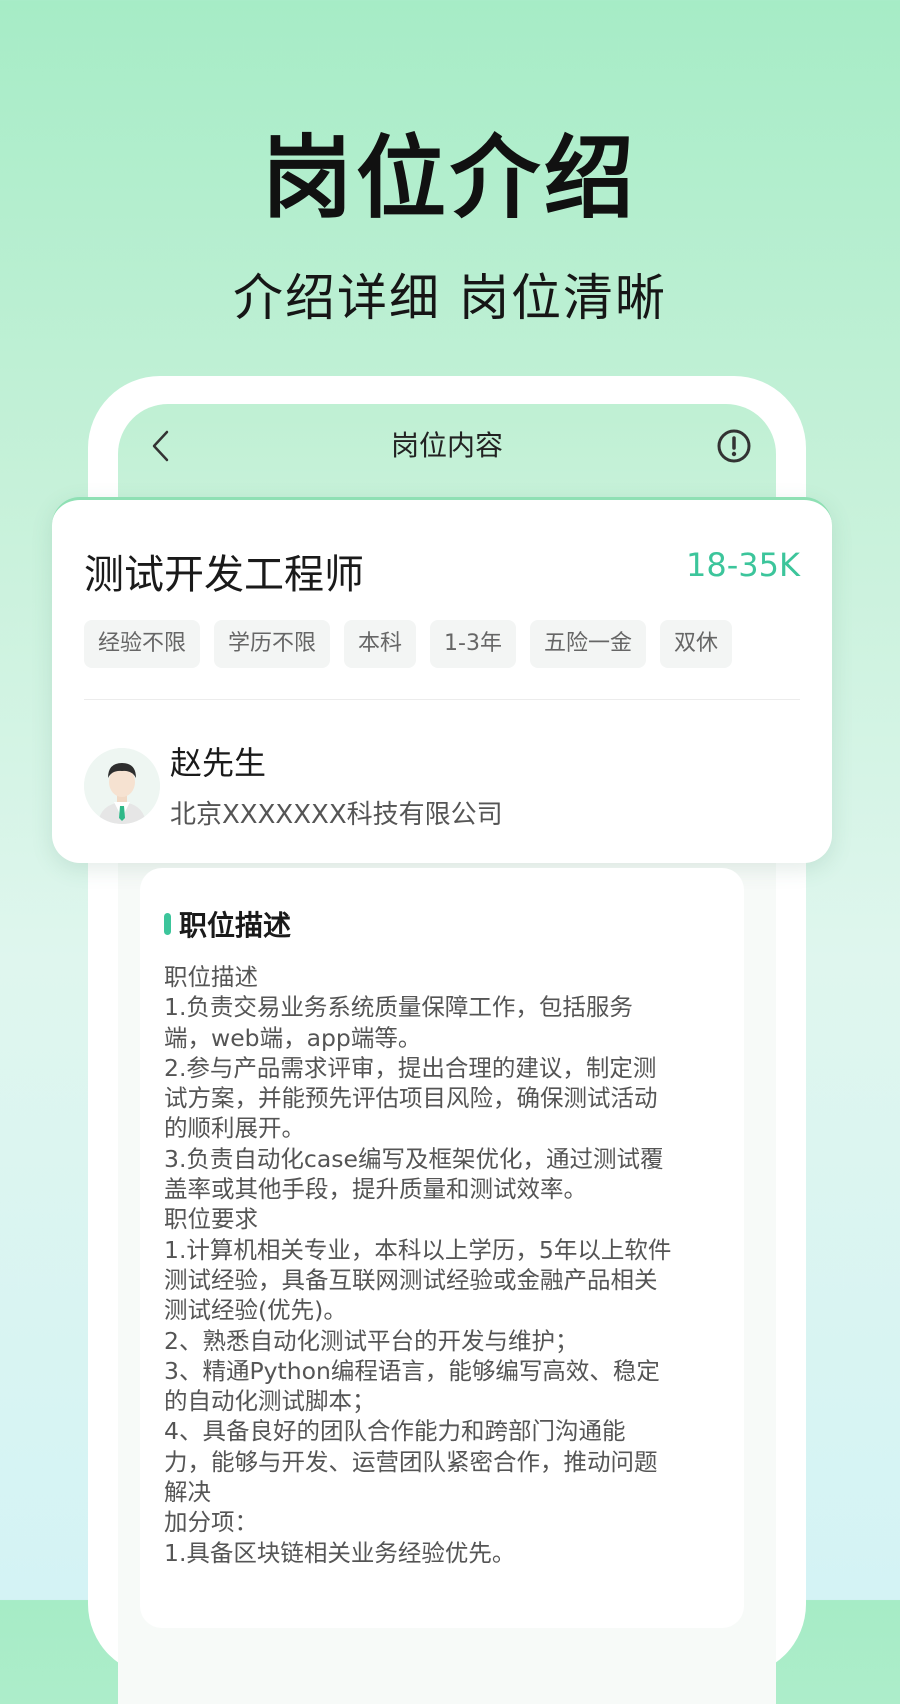 The image size is (900, 1704). What do you see at coordinates (398, 1007) in the screenshot?
I see `description-line: 1.负责交易业务系统质量保障工作，包括服务` at bounding box center [398, 1007].